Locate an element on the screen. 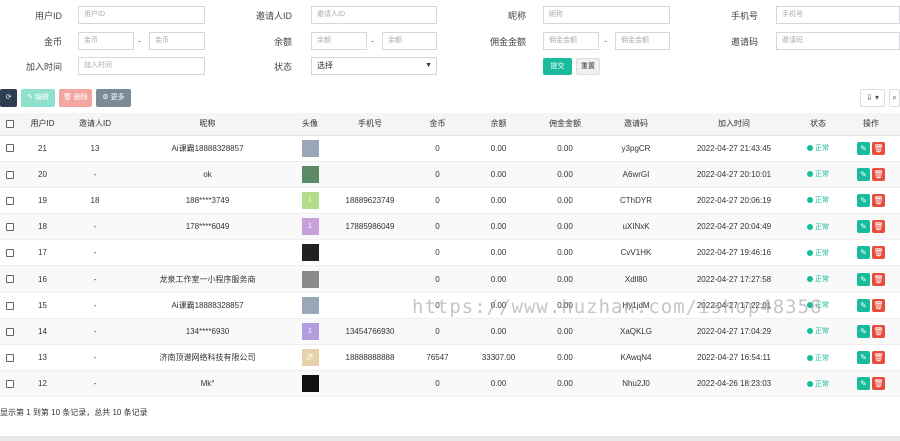 This screenshot has width=900, height=441. col-header-user-id: 用户ID is located at coordinates (42, 124).